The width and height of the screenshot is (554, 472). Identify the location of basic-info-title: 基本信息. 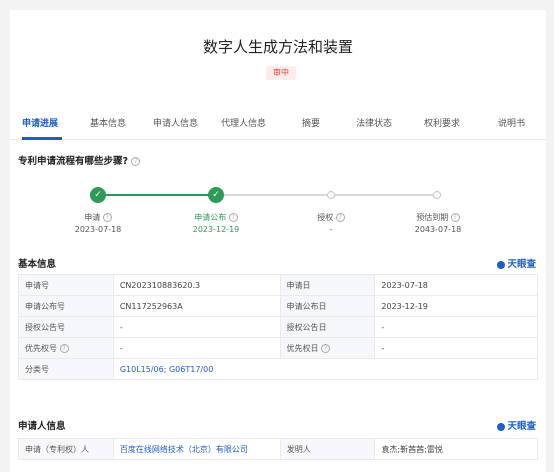
(37, 264).